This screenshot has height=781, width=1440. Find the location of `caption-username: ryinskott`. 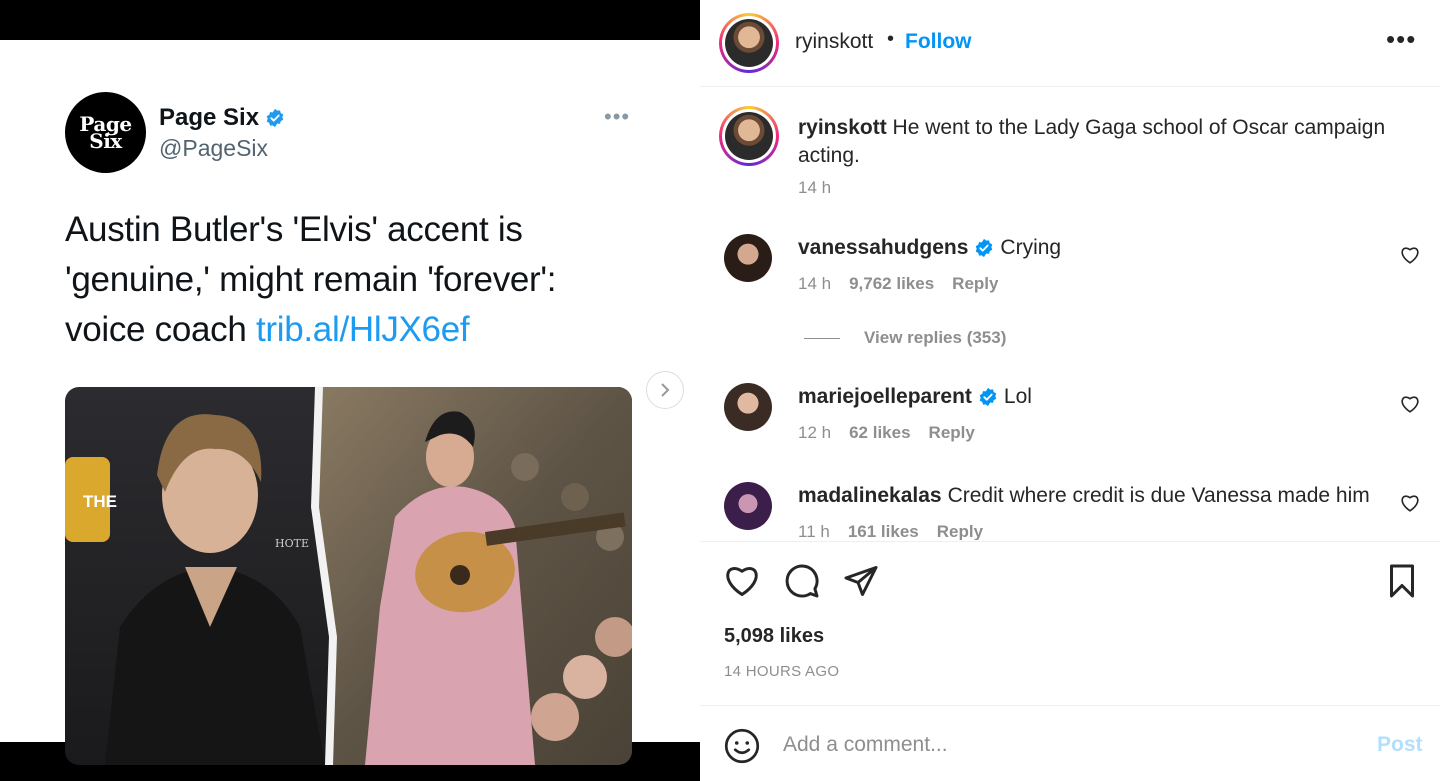

caption-username: ryinskott is located at coordinates (842, 127).